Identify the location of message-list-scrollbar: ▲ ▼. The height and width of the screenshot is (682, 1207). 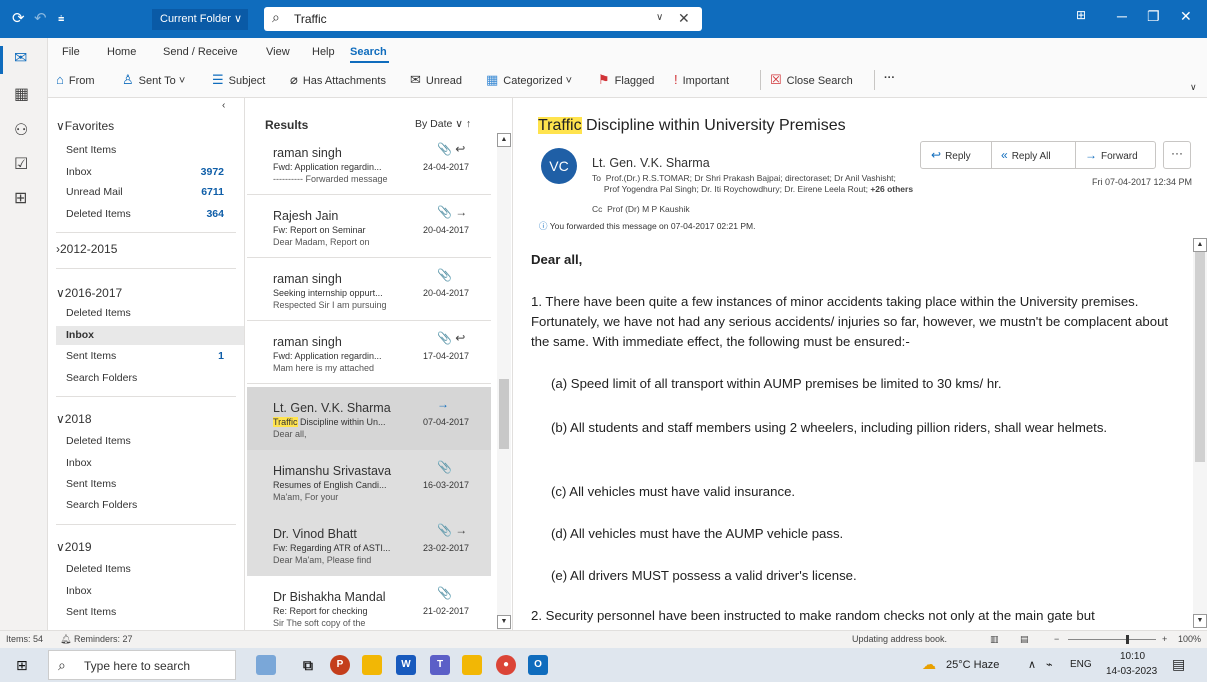
(504, 381).